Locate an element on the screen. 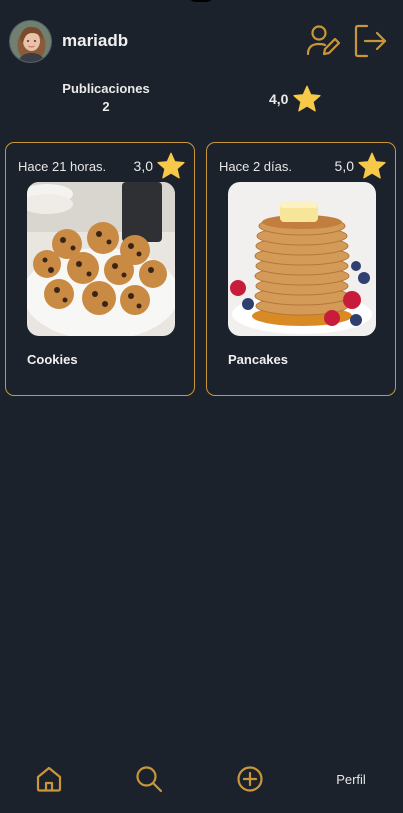  post-rating-value: 3,0 is located at coordinates (143, 166).